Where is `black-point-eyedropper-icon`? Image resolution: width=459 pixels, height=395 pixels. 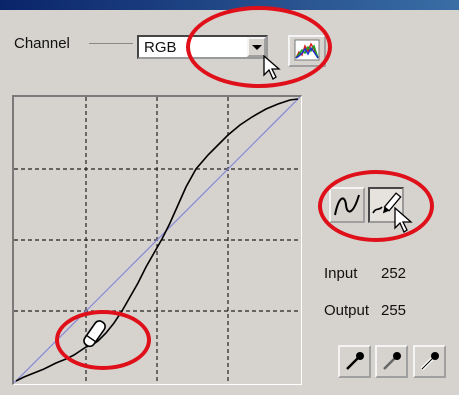
black-point-eyedropper-icon is located at coordinates (355, 361).